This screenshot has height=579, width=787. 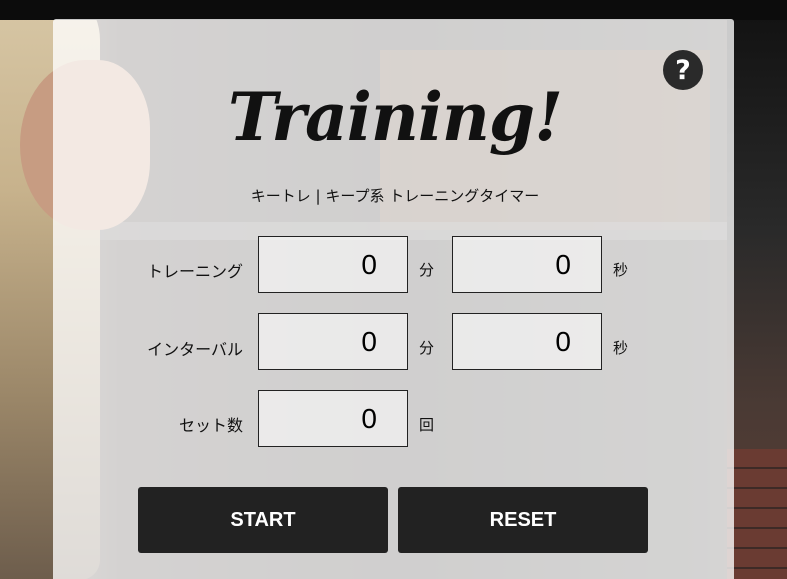 What do you see at coordinates (333, 418) in the screenshot?
I see `sets-count-input` at bounding box center [333, 418].